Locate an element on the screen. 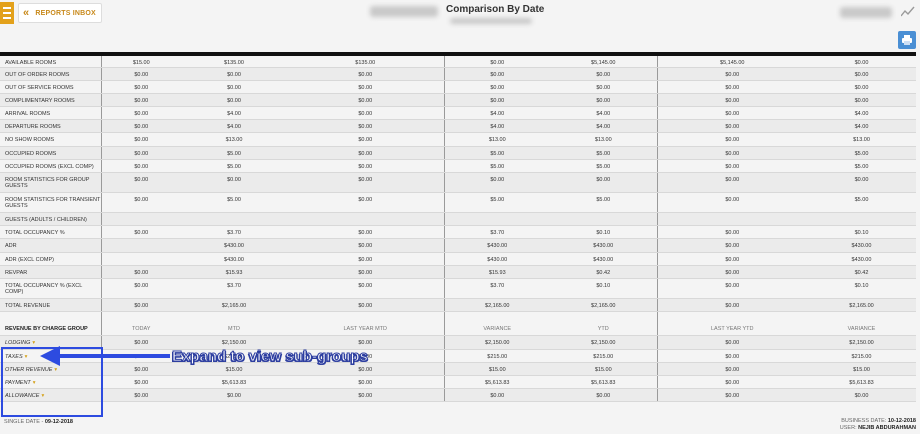 This screenshot has height=434, width=920. column-header: TODAY is located at coordinates (140, 329).